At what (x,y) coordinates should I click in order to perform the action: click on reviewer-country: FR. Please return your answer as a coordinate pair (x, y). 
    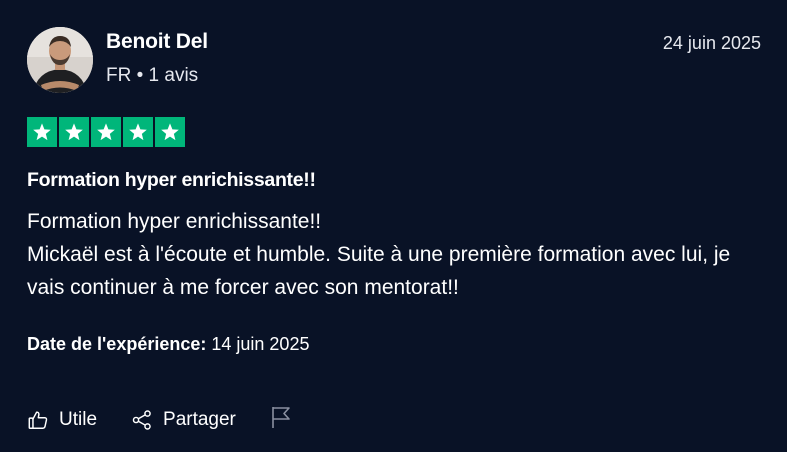
    Looking at the image, I should click on (119, 75).